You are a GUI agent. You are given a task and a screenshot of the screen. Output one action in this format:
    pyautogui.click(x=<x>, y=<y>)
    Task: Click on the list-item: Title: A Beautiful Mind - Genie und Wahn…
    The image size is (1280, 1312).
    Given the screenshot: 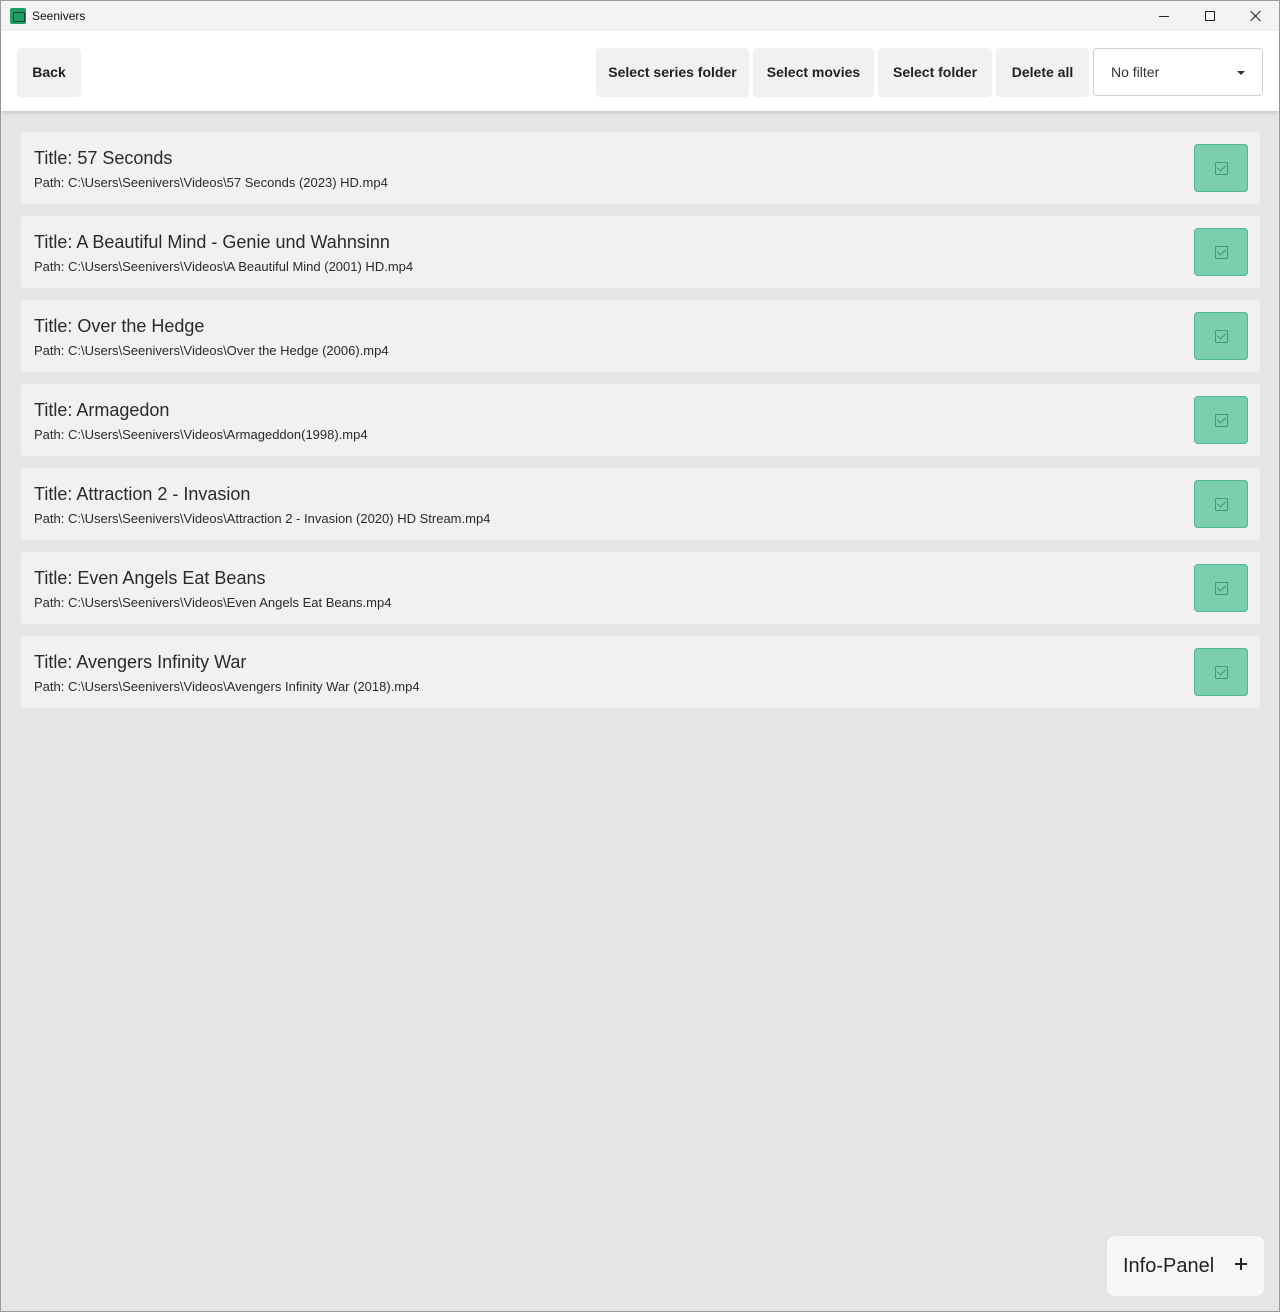 What is the action you would take?
    pyautogui.click(x=640, y=252)
    